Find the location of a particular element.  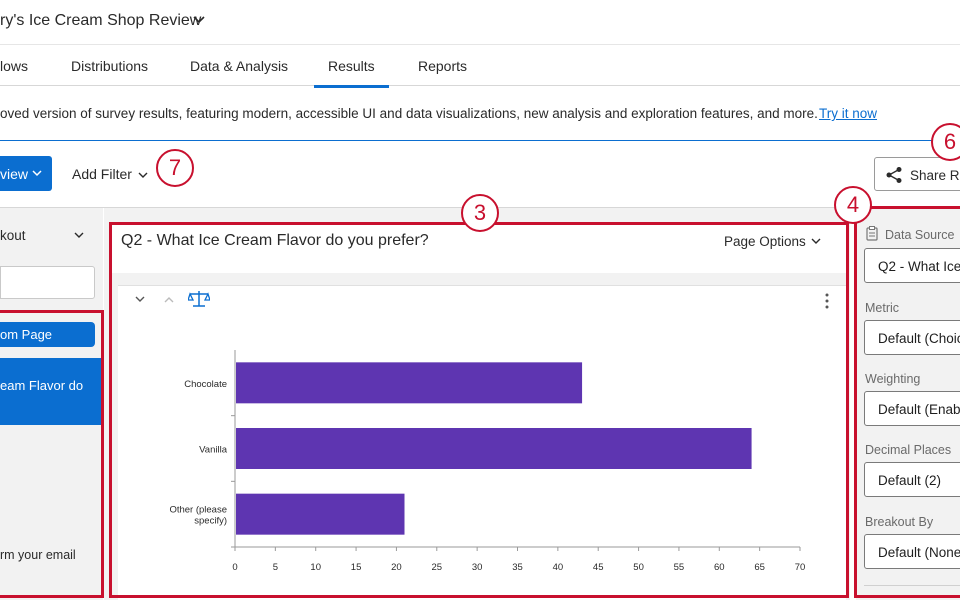

page-search-input is located at coordinates (47, 282).